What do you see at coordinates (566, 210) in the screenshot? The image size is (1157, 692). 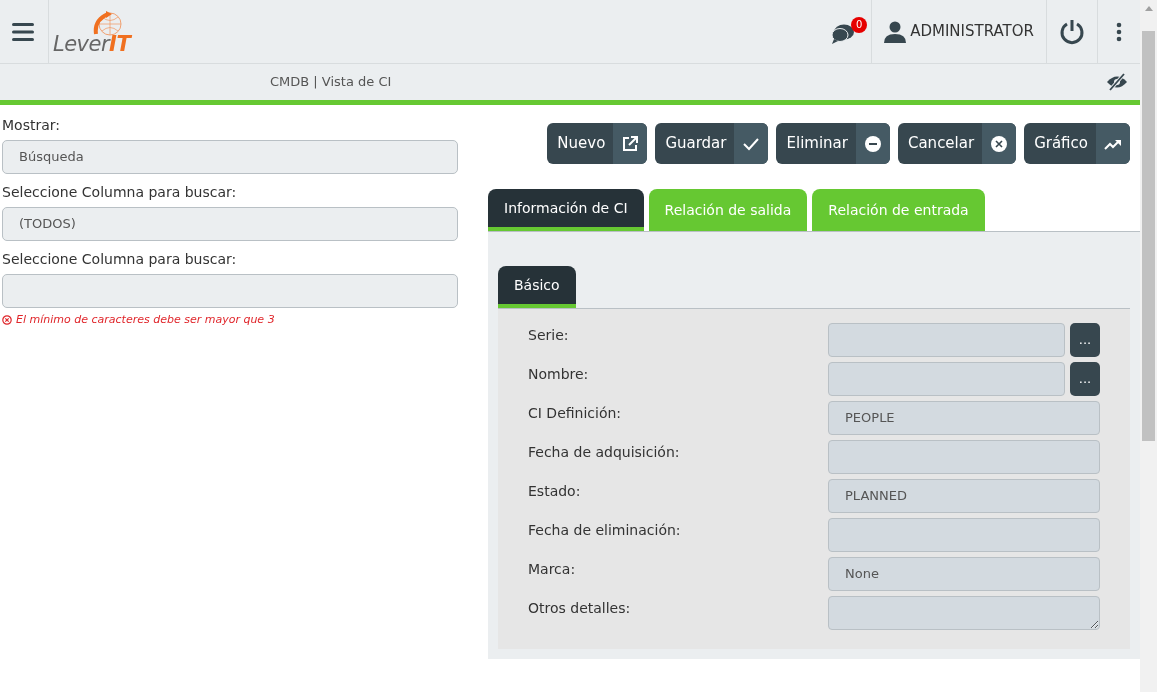 I see `tab: Información de CI` at bounding box center [566, 210].